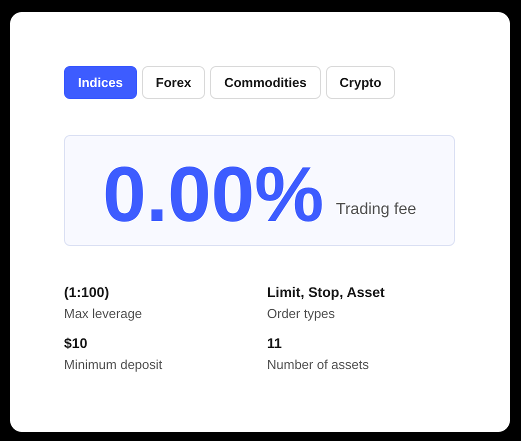  What do you see at coordinates (213, 193) in the screenshot?
I see `fee-value: 0.00%` at bounding box center [213, 193].